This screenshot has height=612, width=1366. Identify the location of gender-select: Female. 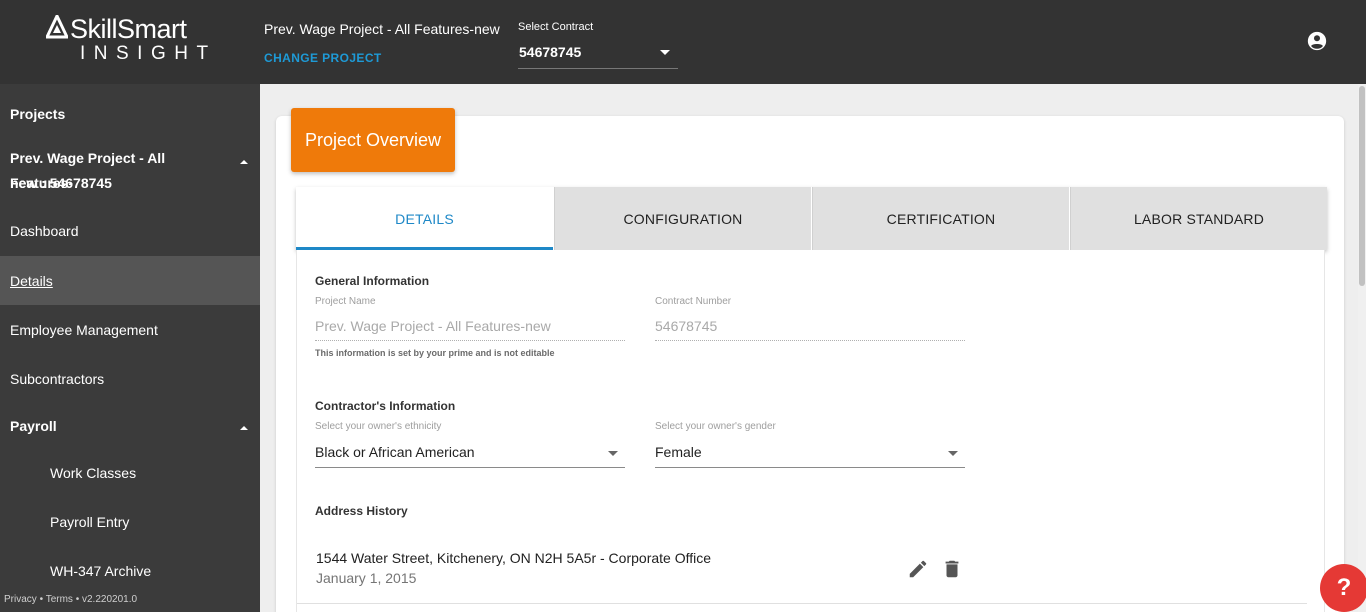
(810, 454).